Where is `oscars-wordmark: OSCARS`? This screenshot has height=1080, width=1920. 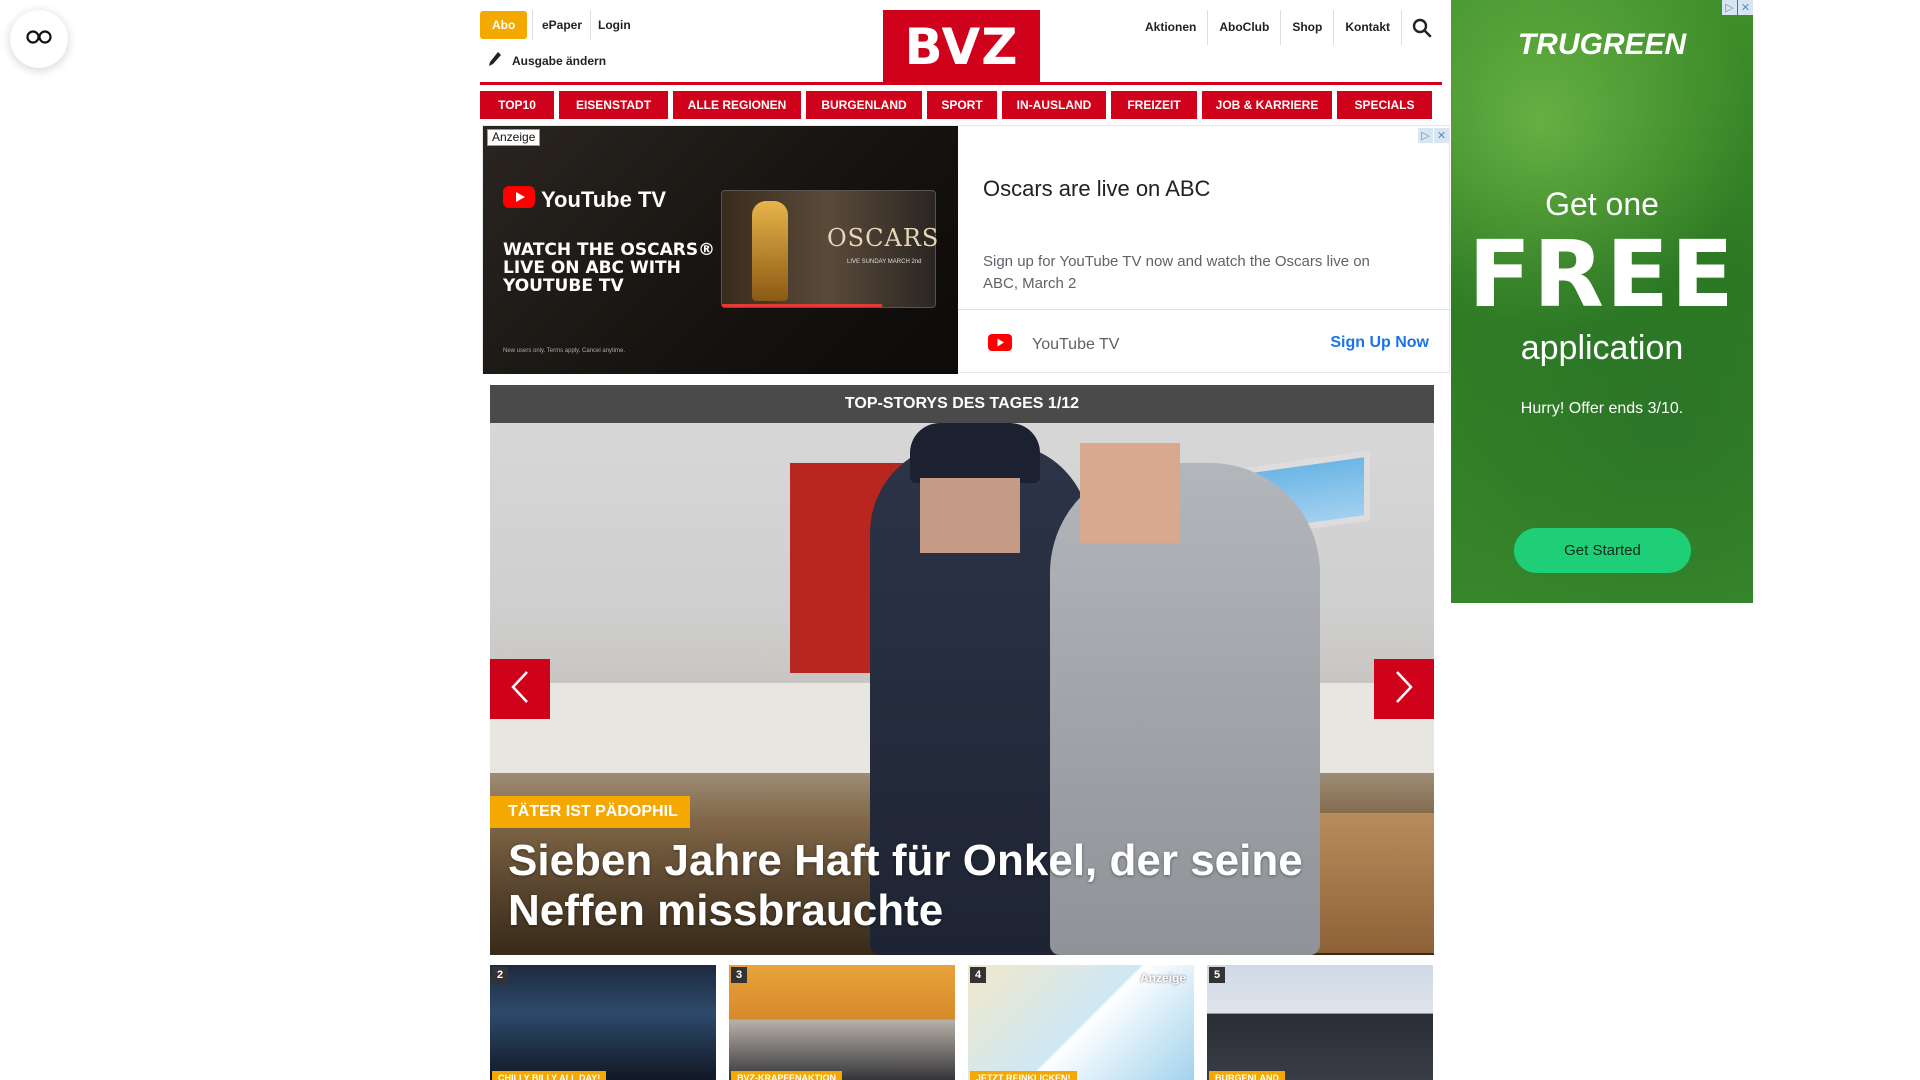 oscars-wordmark: OSCARS is located at coordinates (883, 238).